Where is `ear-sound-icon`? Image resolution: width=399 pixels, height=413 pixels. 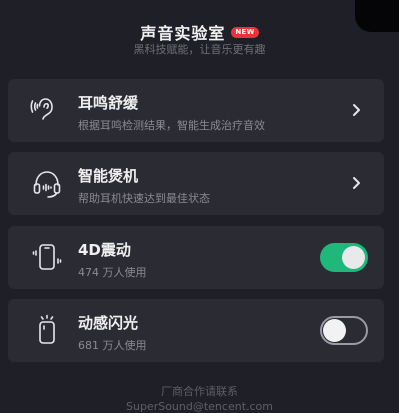 ear-sound-icon is located at coordinates (47, 110).